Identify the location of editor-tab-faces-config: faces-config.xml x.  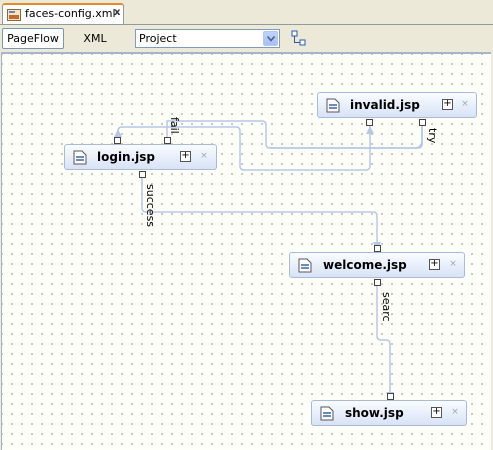
(63, 13).